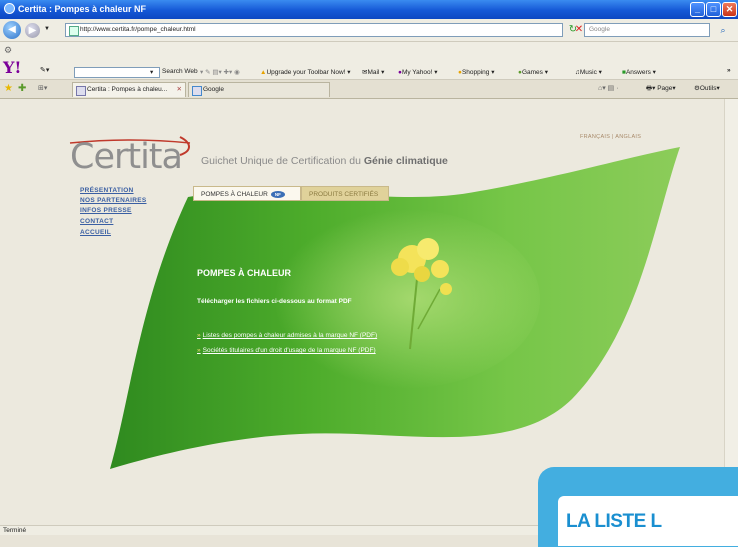 The height and width of the screenshot is (547, 738). What do you see at coordinates (9, 8) in the screenshot?
I see `firefox-icon` at bounding box center [9, 8].